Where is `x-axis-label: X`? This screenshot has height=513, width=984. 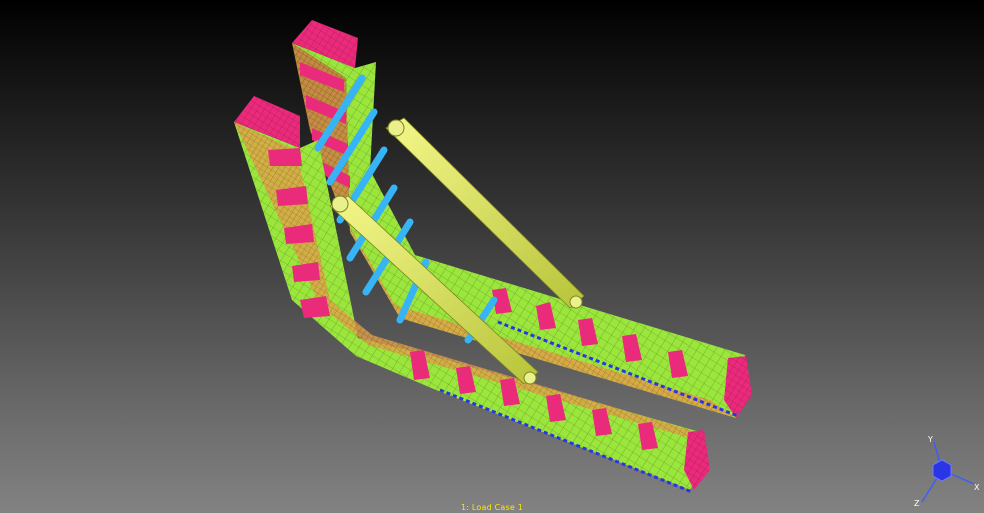
x-axis-label: X is located at coordinates (977, 487).